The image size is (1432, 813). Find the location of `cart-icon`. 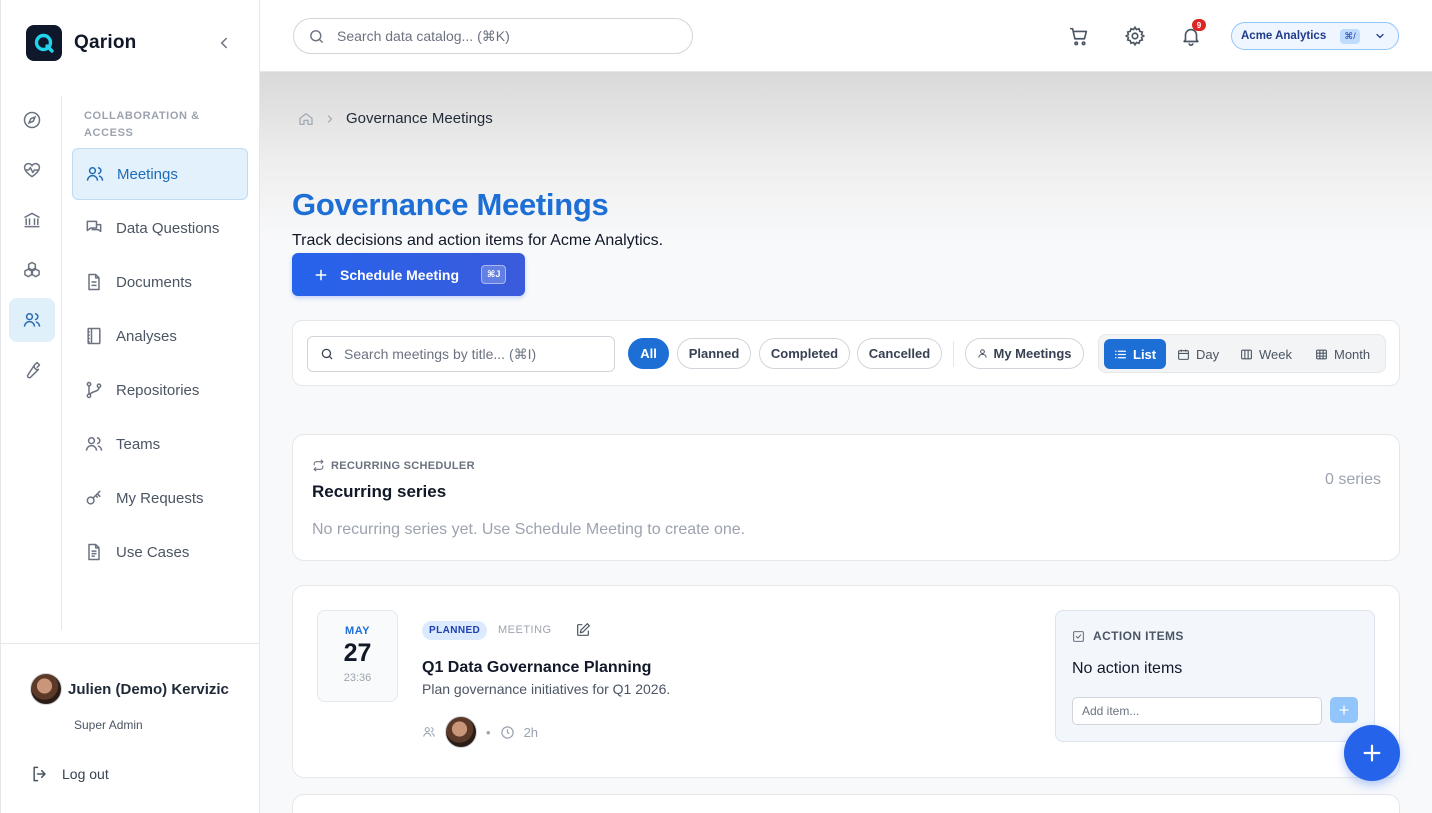

cart-icon is located at coordinates (1079, 36).